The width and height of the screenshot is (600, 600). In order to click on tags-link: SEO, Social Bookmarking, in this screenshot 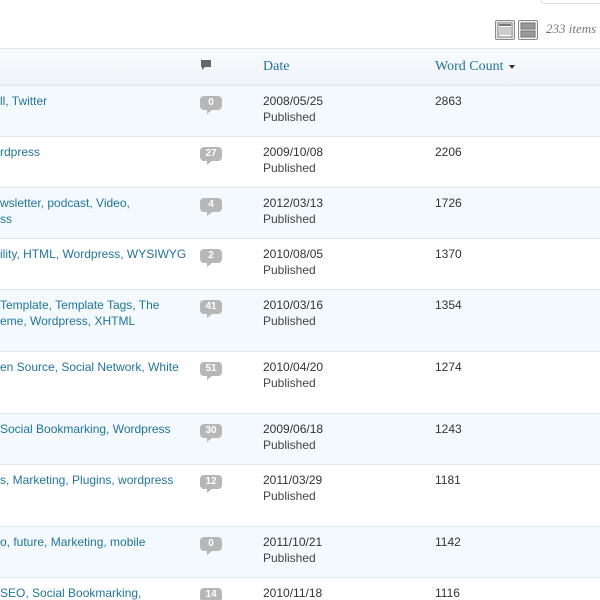, I will do `click(98, 592)`.